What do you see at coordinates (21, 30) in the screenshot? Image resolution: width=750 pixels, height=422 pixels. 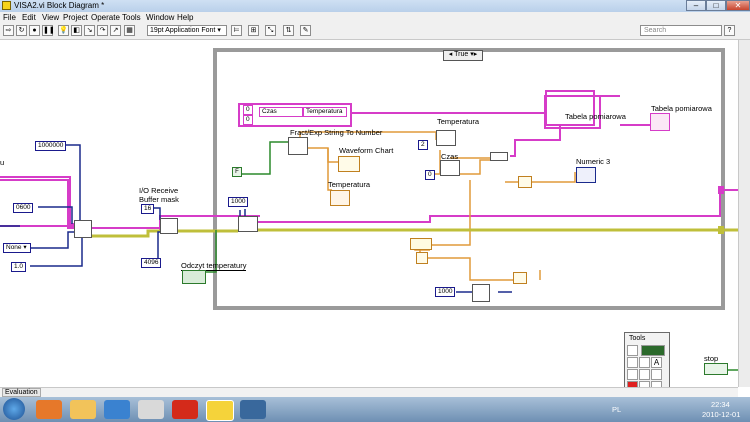 I see `run-continuously-icon: ↻` at bounding box center [21, 30].